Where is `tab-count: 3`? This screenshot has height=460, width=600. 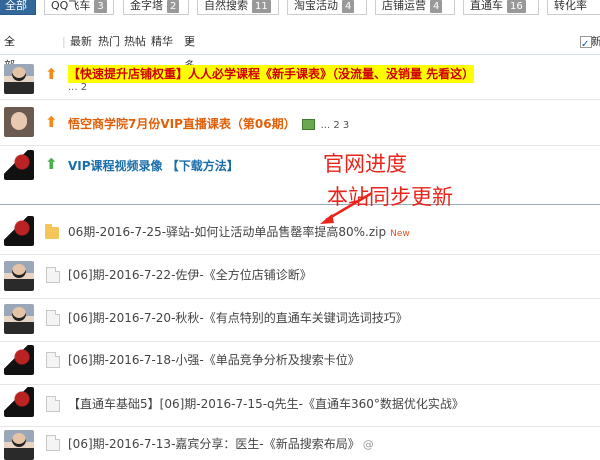 tab-count: 3 is located at coordinates (100, 6).